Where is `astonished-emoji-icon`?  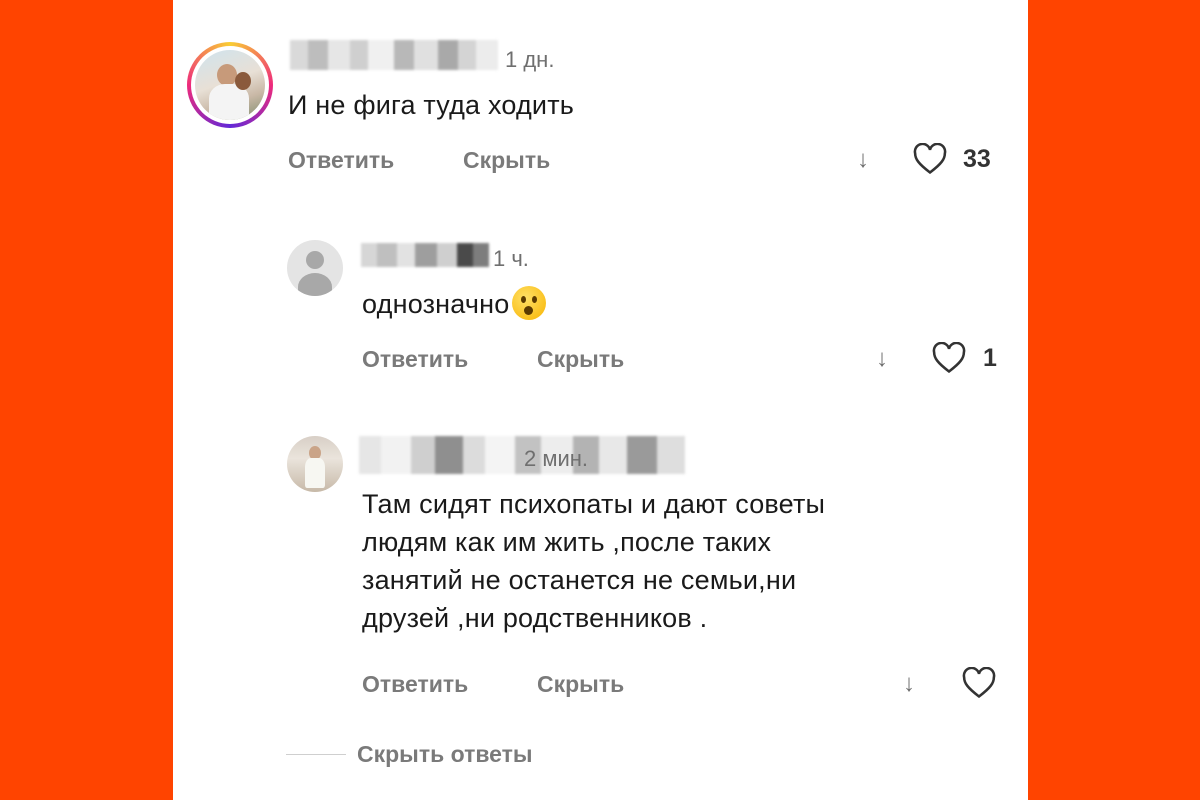
astonished-emoji-icon is located at coordinates (528, 303).